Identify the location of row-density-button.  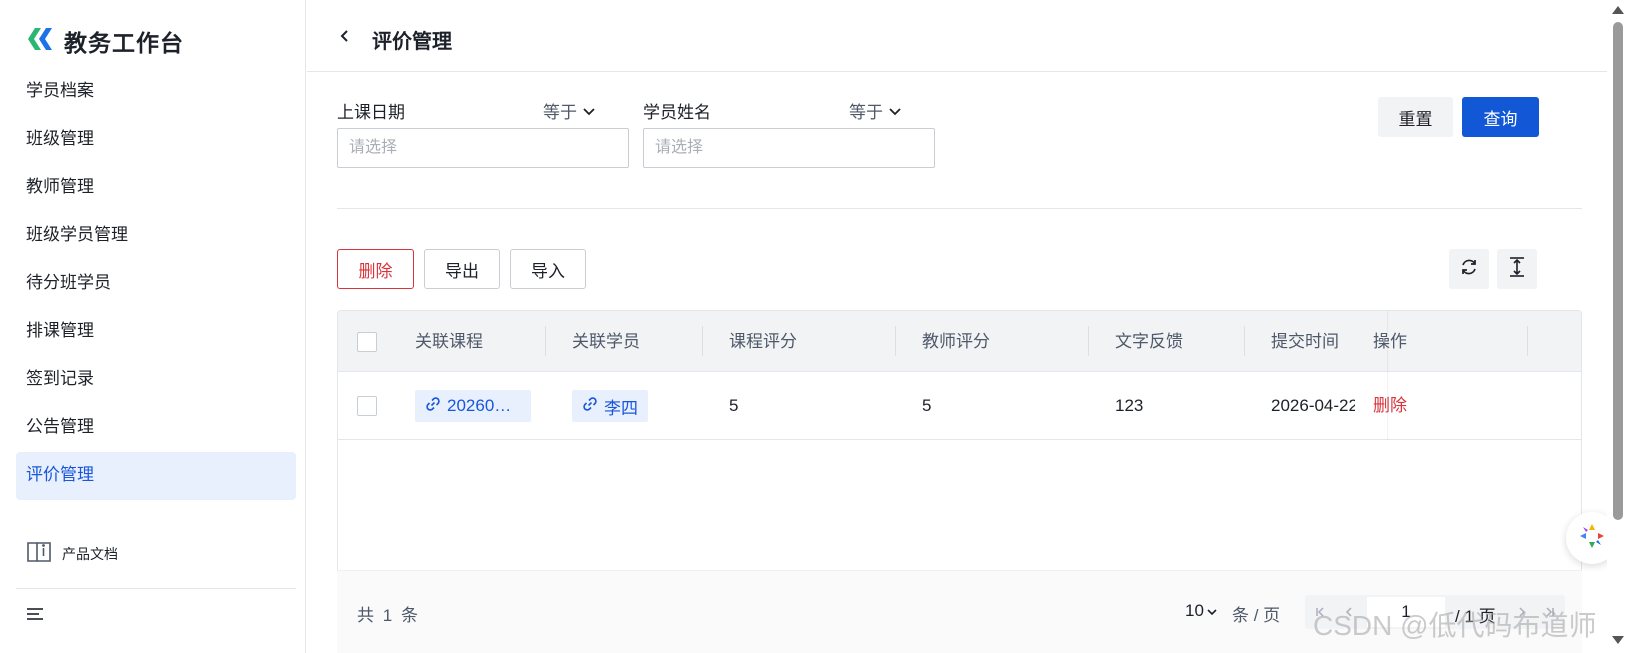
(1517, 269).